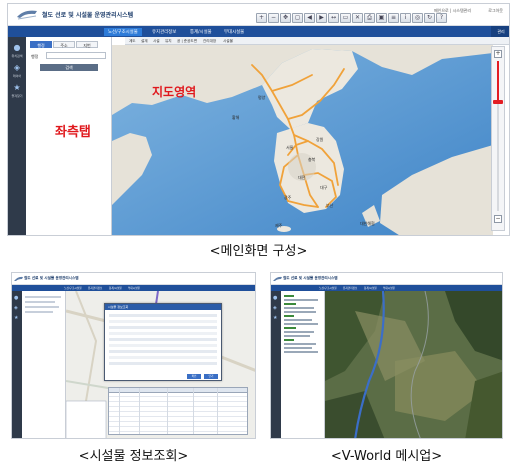  Describe the element at coordinates (132, 41) in the screenshot. I see `subnav-item: 계도` at that location.